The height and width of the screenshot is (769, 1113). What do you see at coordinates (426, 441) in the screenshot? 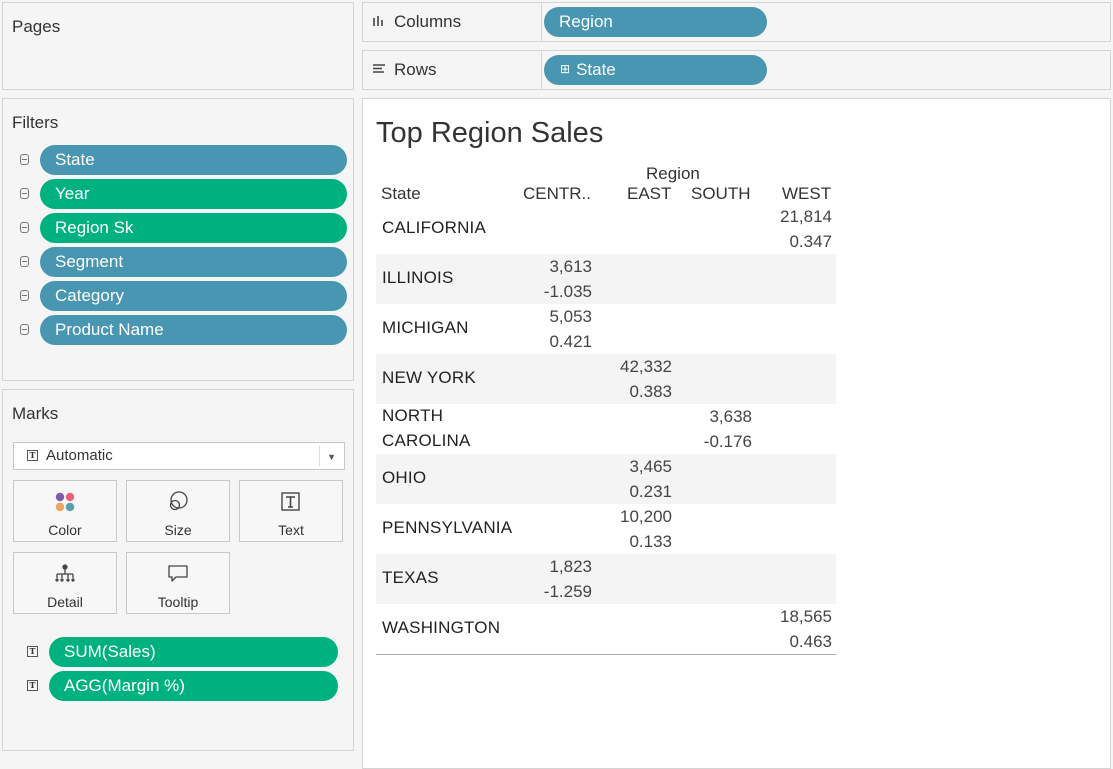
I see `row-label-line2: CAROLINA` at bounding box center [426, 441].